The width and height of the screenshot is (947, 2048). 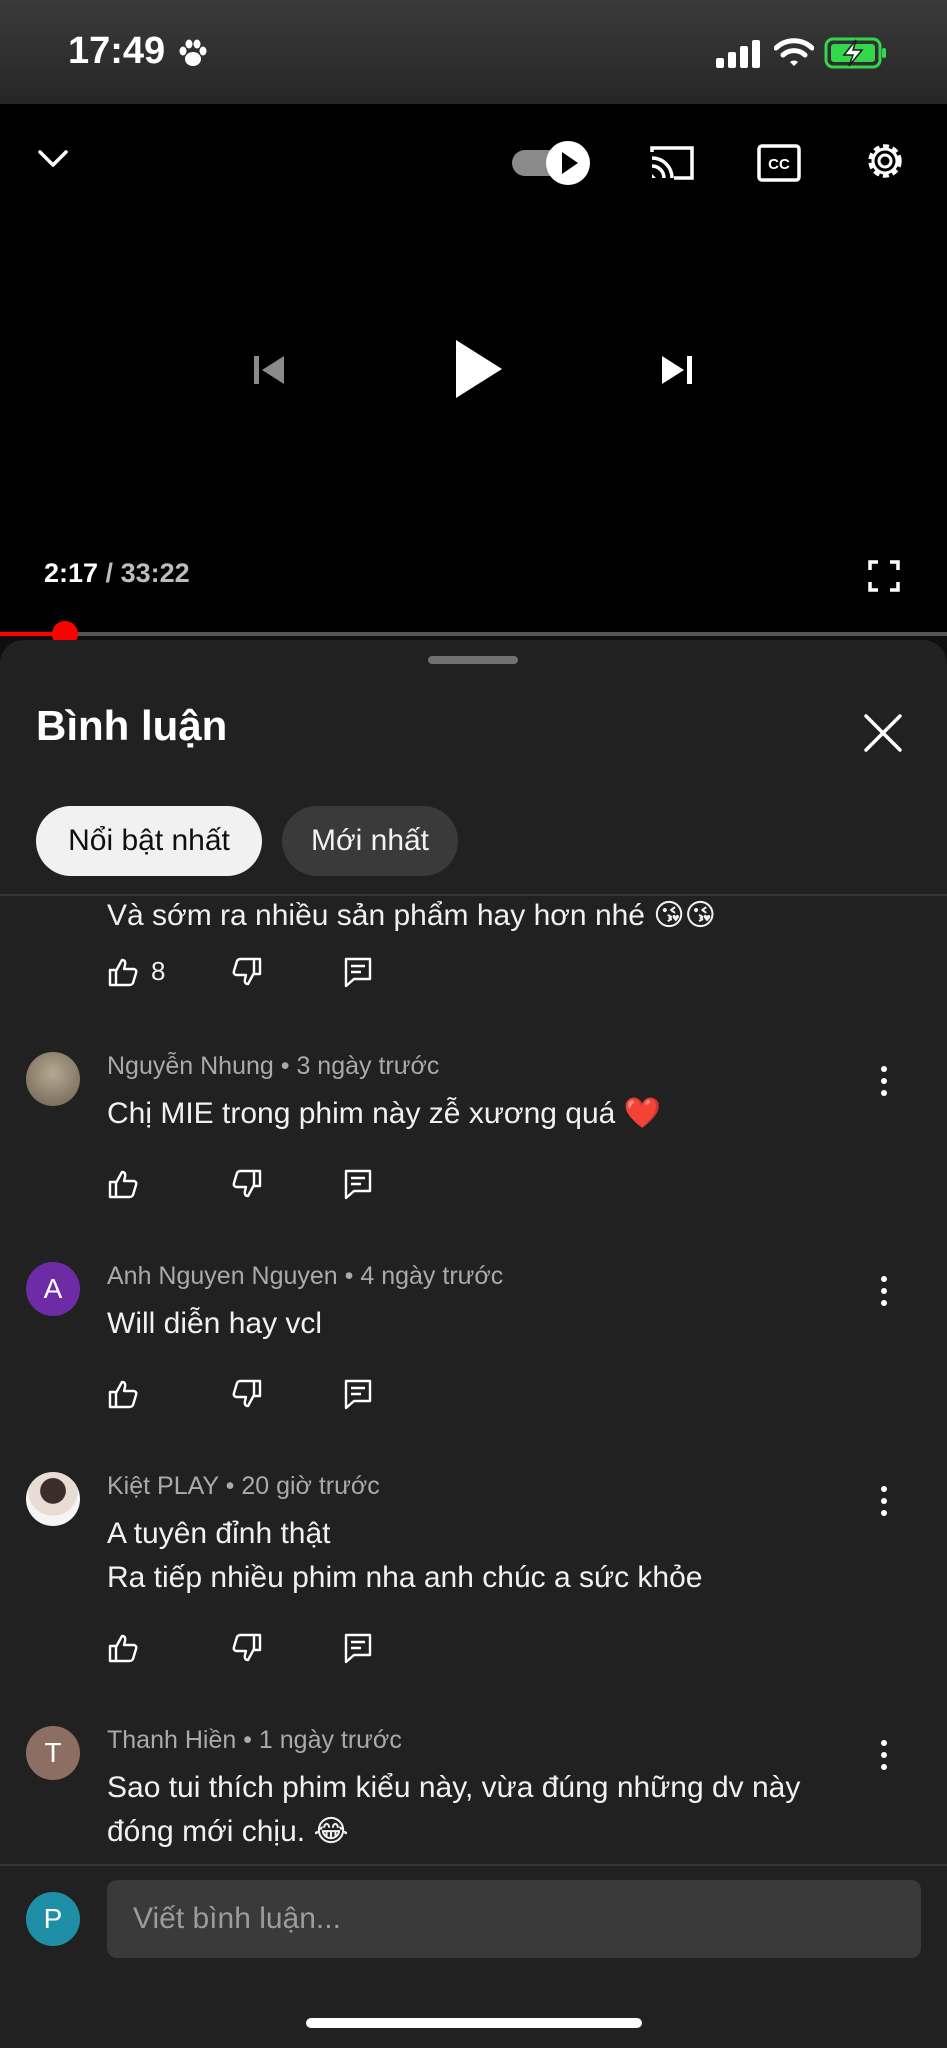 I want to click on battery-charging-icon, so click(x=855, y=53).